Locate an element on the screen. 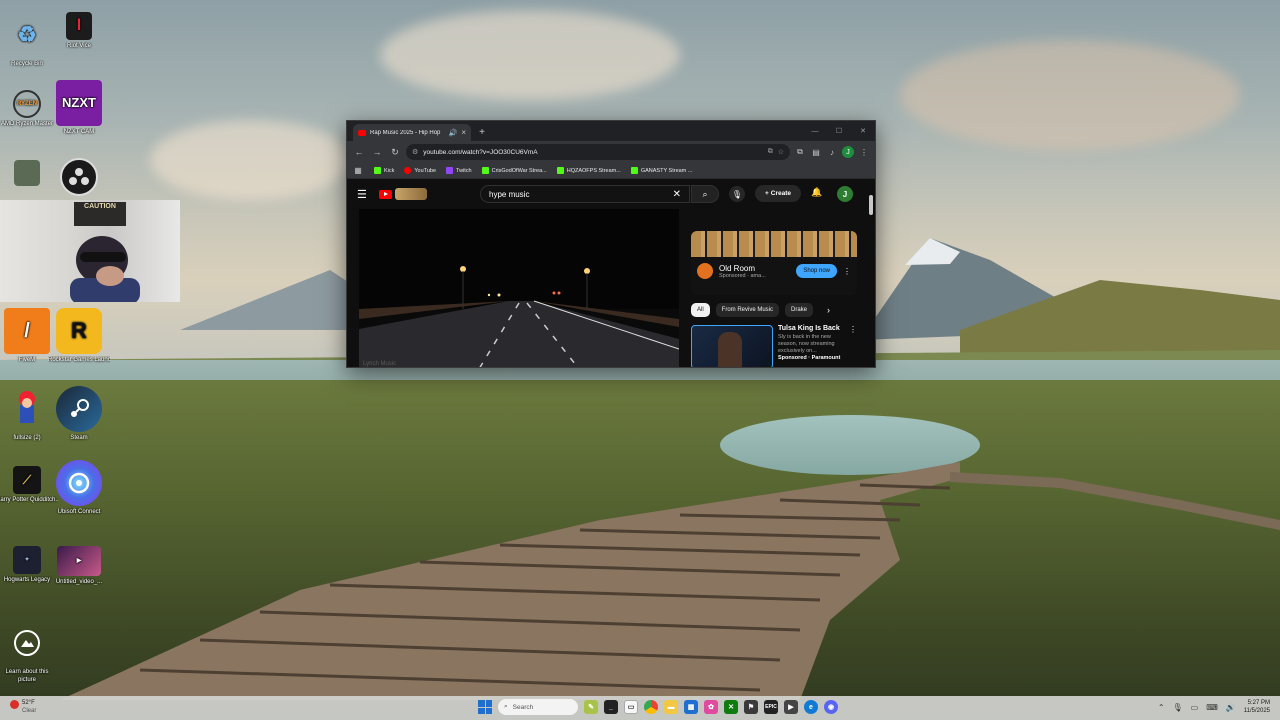 This screenshot has height=720, width=1280. new-tab-button: + is located at coordinates (482, 132).